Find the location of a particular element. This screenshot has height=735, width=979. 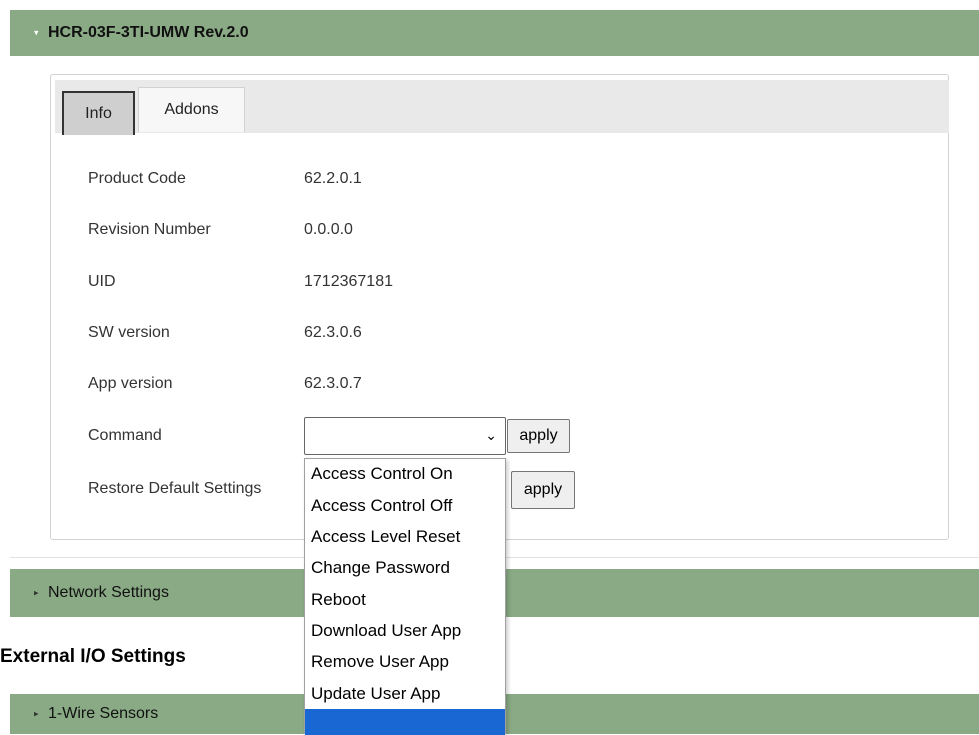

dropdown-option: Access Control Off is located at coordinates (381, 506).